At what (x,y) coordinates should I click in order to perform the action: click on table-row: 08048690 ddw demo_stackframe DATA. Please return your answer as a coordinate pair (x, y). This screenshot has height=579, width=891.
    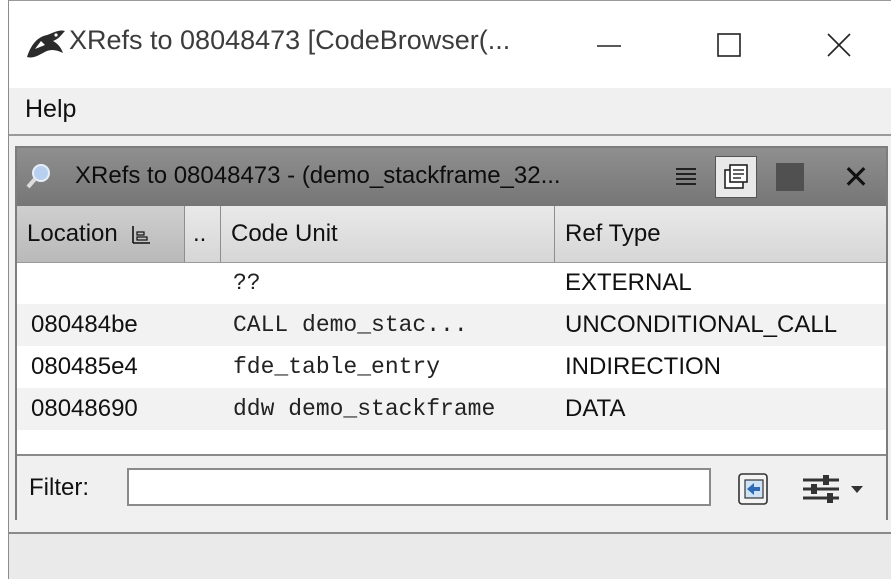
    Looking at the image, I should click on (451, 409).